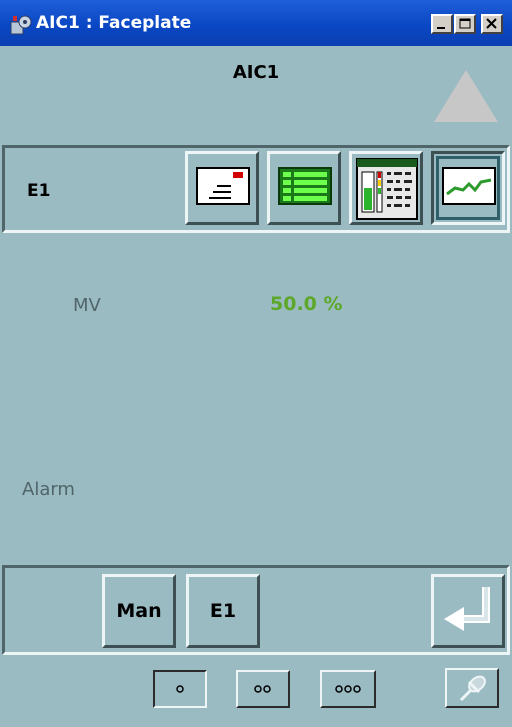 This screenshot has height=727, width=512. What do you see at coordinates (466, 96) in the screenshot?
I see `up-triangle-icon` at bounding box center [466, 96].